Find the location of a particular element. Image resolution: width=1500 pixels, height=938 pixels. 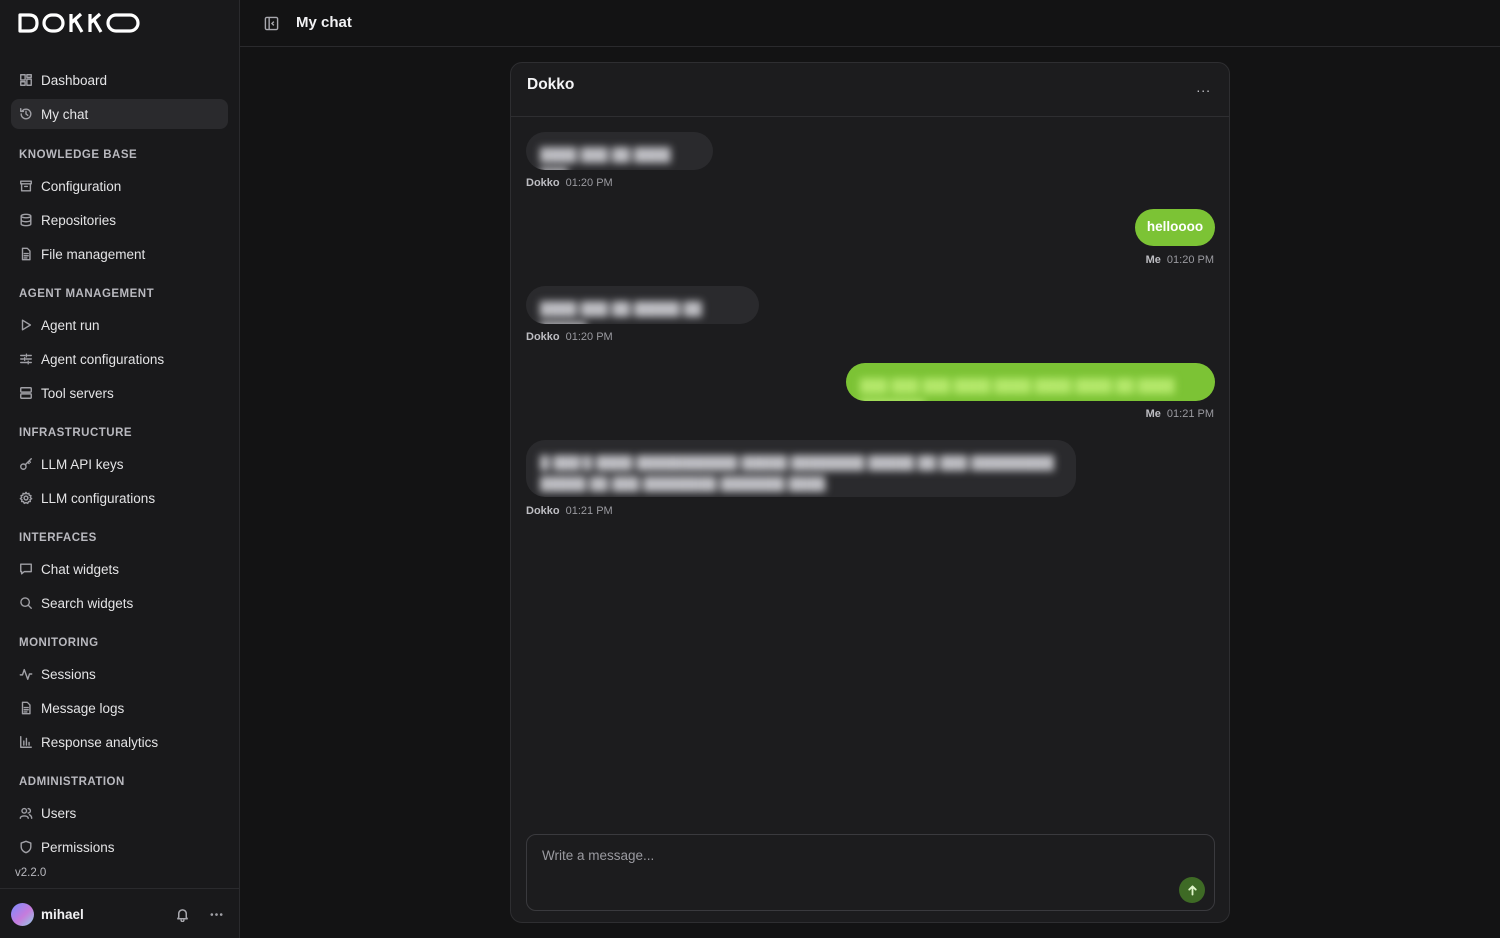

page-title: My chat is located at coordinates (324, 22).